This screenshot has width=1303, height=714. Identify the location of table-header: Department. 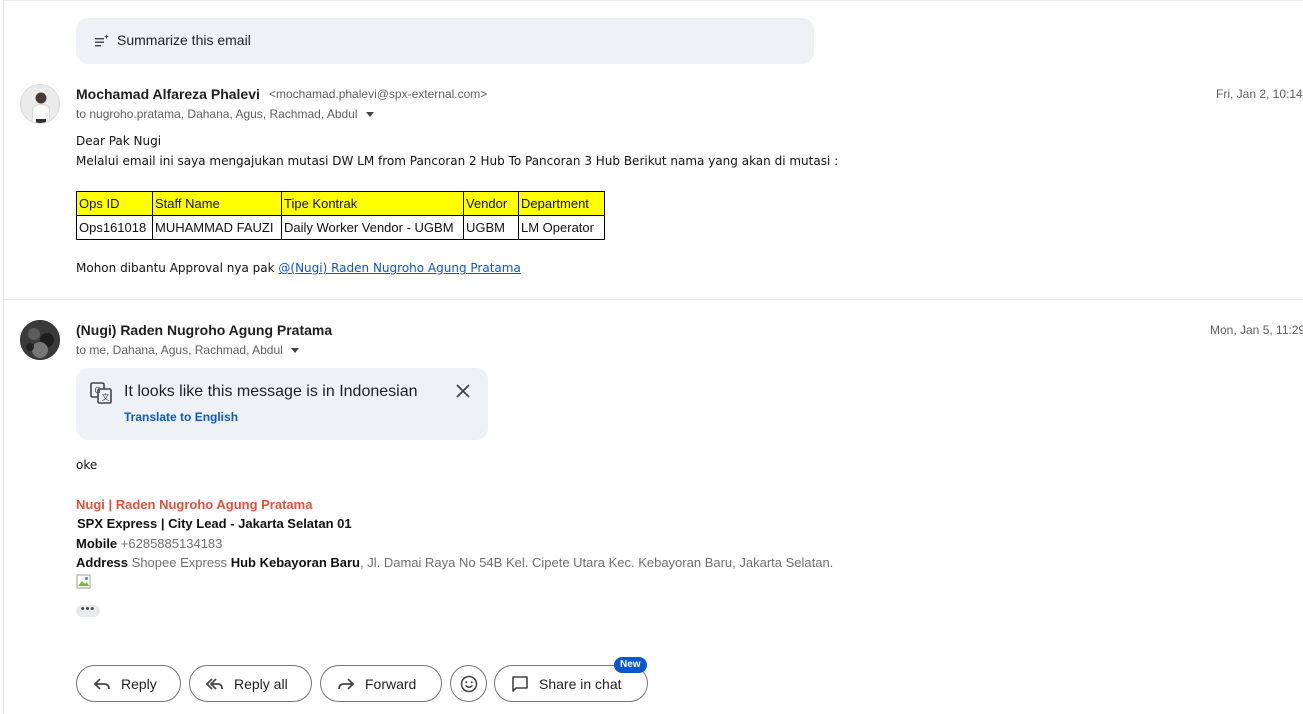
(561, 203).